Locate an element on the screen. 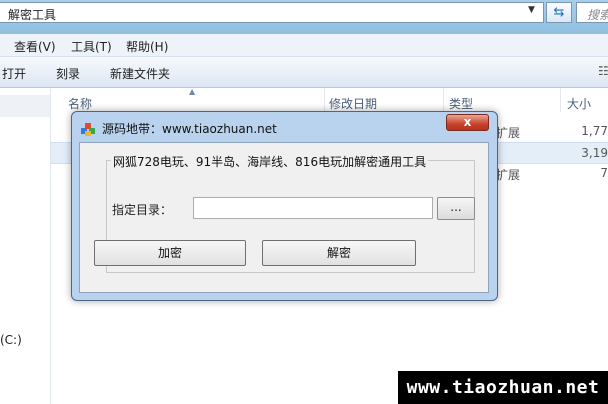 The image size is (608, 404). new-folder-button: 新建文件夹 is located at coordinates (140, 73).